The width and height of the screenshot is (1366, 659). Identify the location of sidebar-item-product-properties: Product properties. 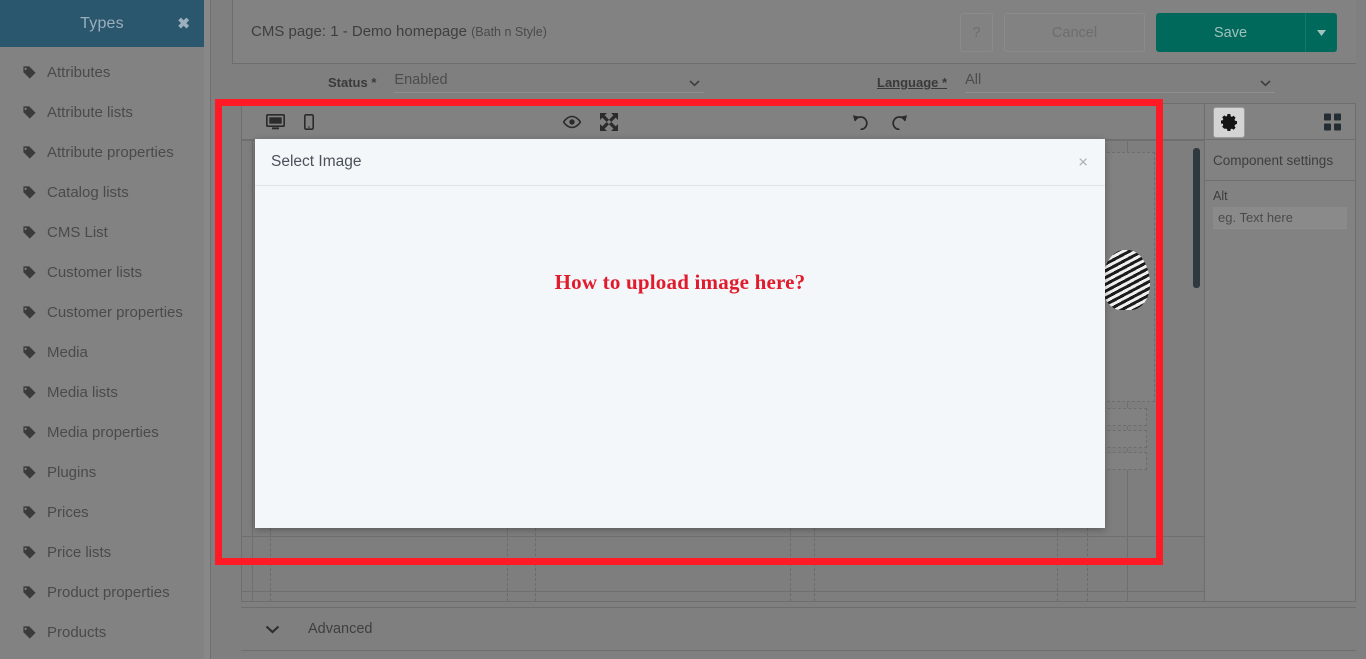
(102, 592).